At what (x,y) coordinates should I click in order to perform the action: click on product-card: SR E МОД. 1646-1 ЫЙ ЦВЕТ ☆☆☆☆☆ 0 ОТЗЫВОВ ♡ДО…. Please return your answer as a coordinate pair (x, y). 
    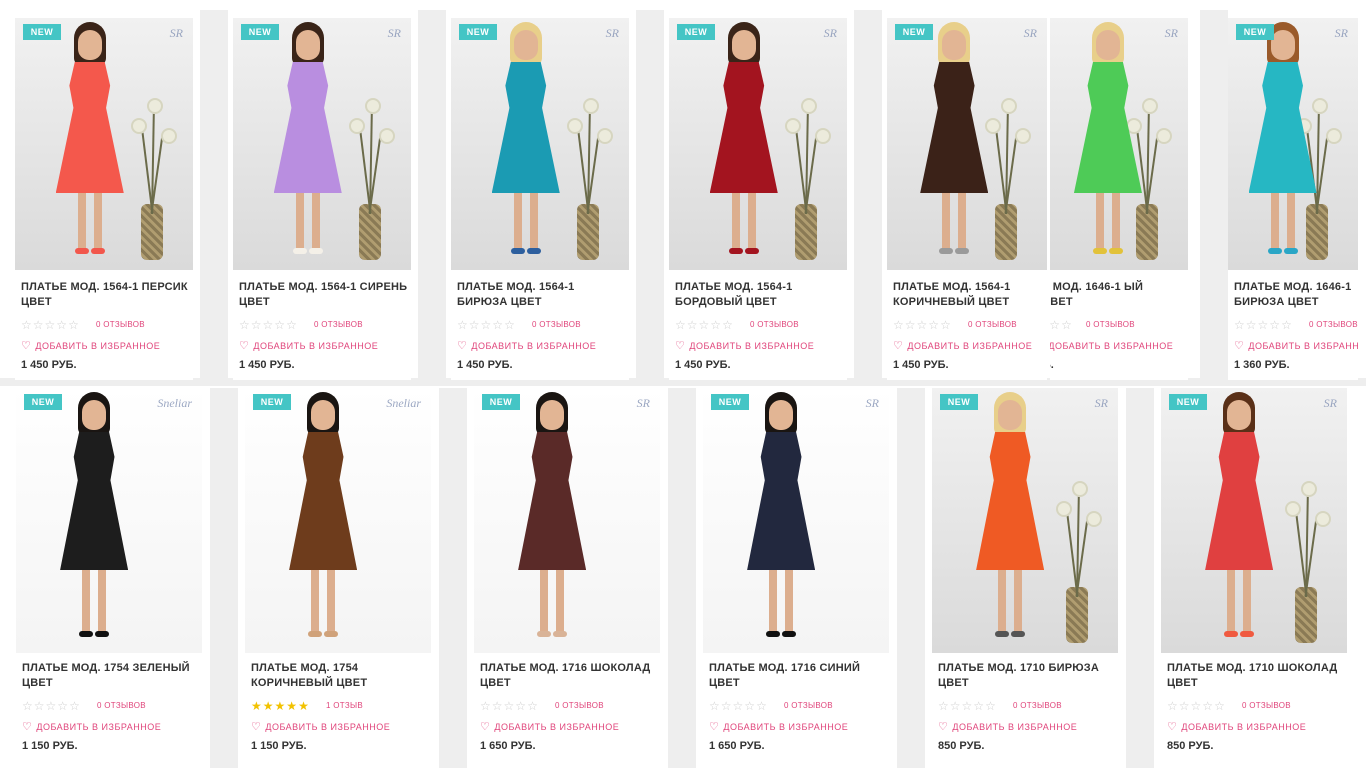
    Looking at the image, I should click on (1119, 199).